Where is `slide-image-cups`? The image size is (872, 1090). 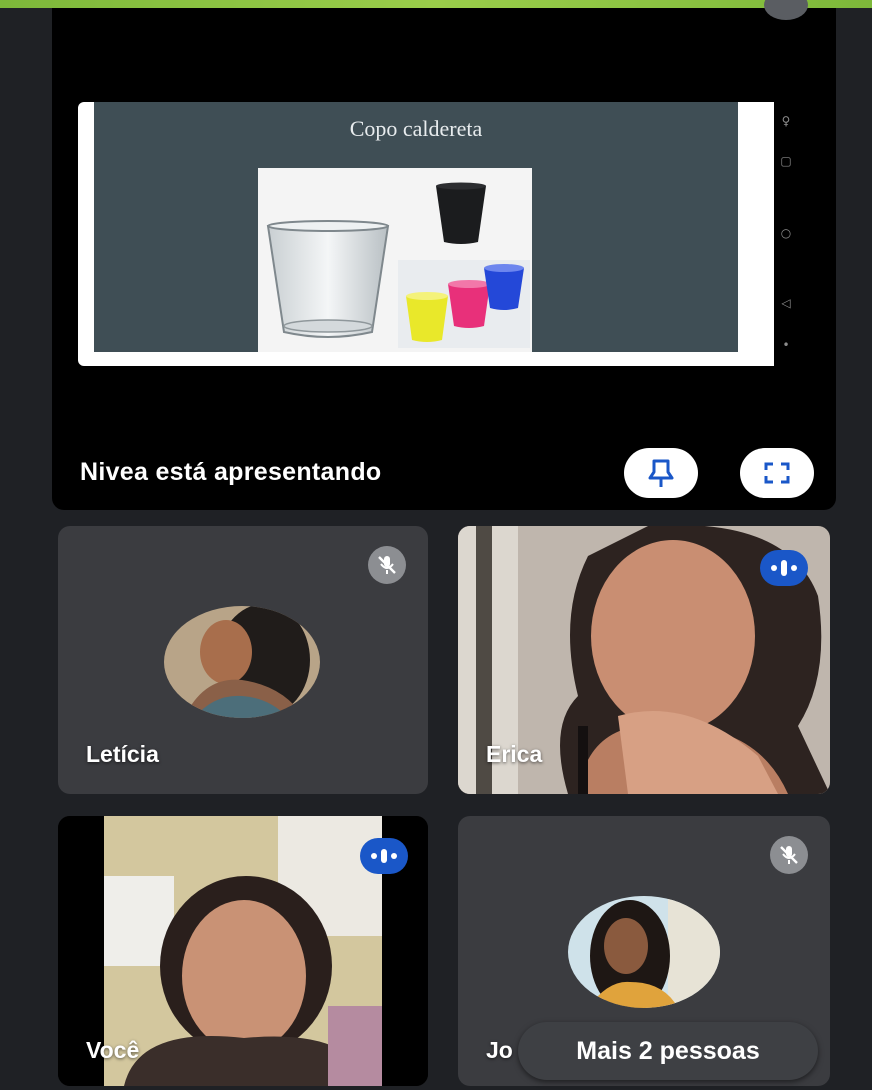
slide-image-cups is located at coordinates (395, 260).